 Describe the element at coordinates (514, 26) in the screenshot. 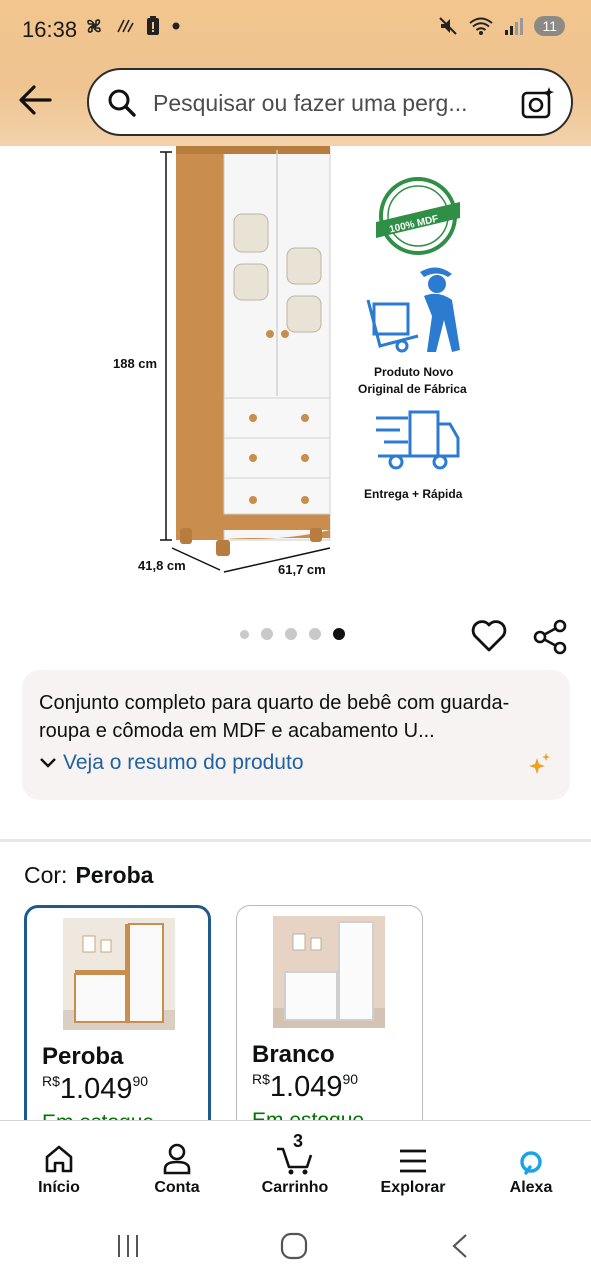

I see `cell-signal-icon` at that location.